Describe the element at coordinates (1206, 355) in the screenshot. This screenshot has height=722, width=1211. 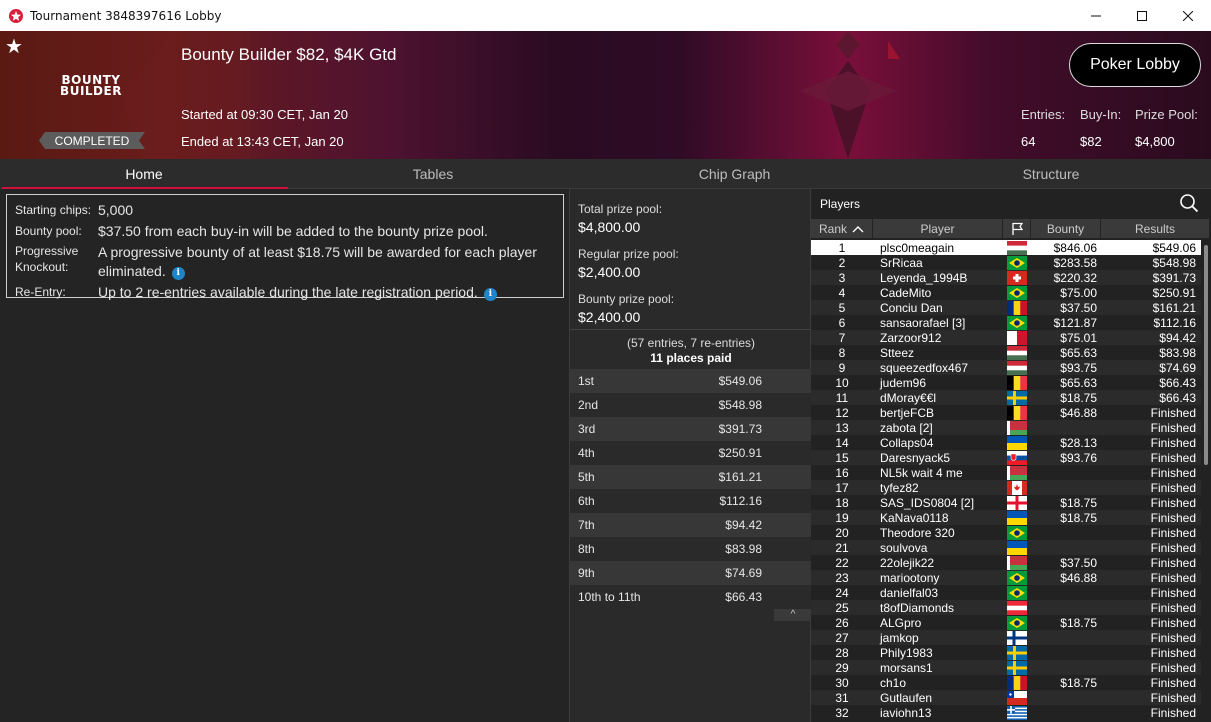
I see `scrollbar-thumb` at that location.